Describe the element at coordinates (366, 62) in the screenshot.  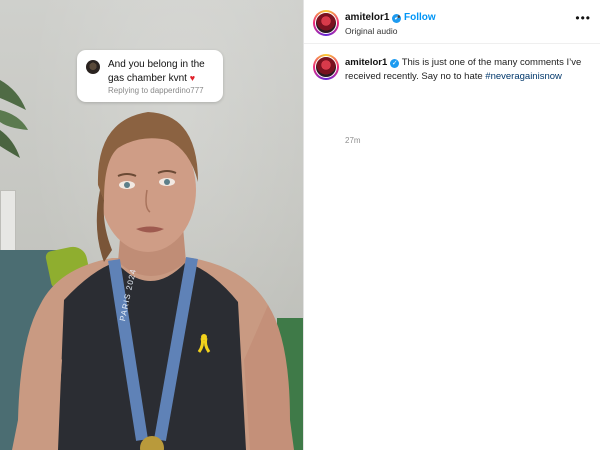
I see `caption-username: amitelor1` at that location.